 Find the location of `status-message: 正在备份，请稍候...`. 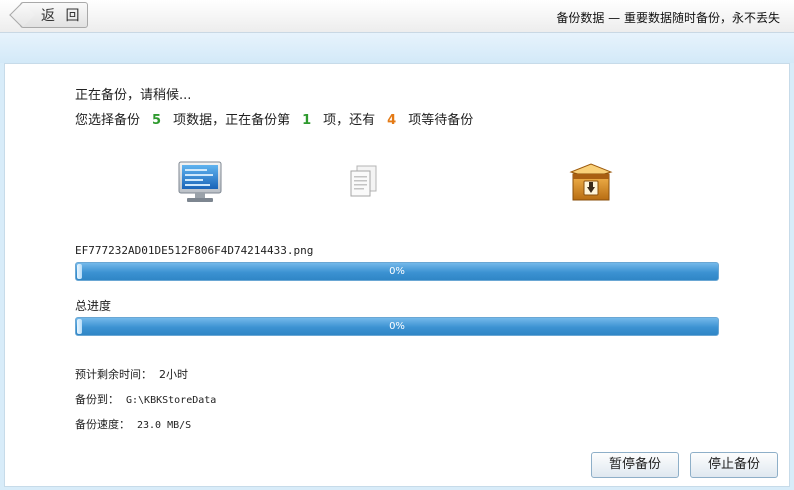

status-message: 正在备份，请稍候... is located at coordinates (133, 95).